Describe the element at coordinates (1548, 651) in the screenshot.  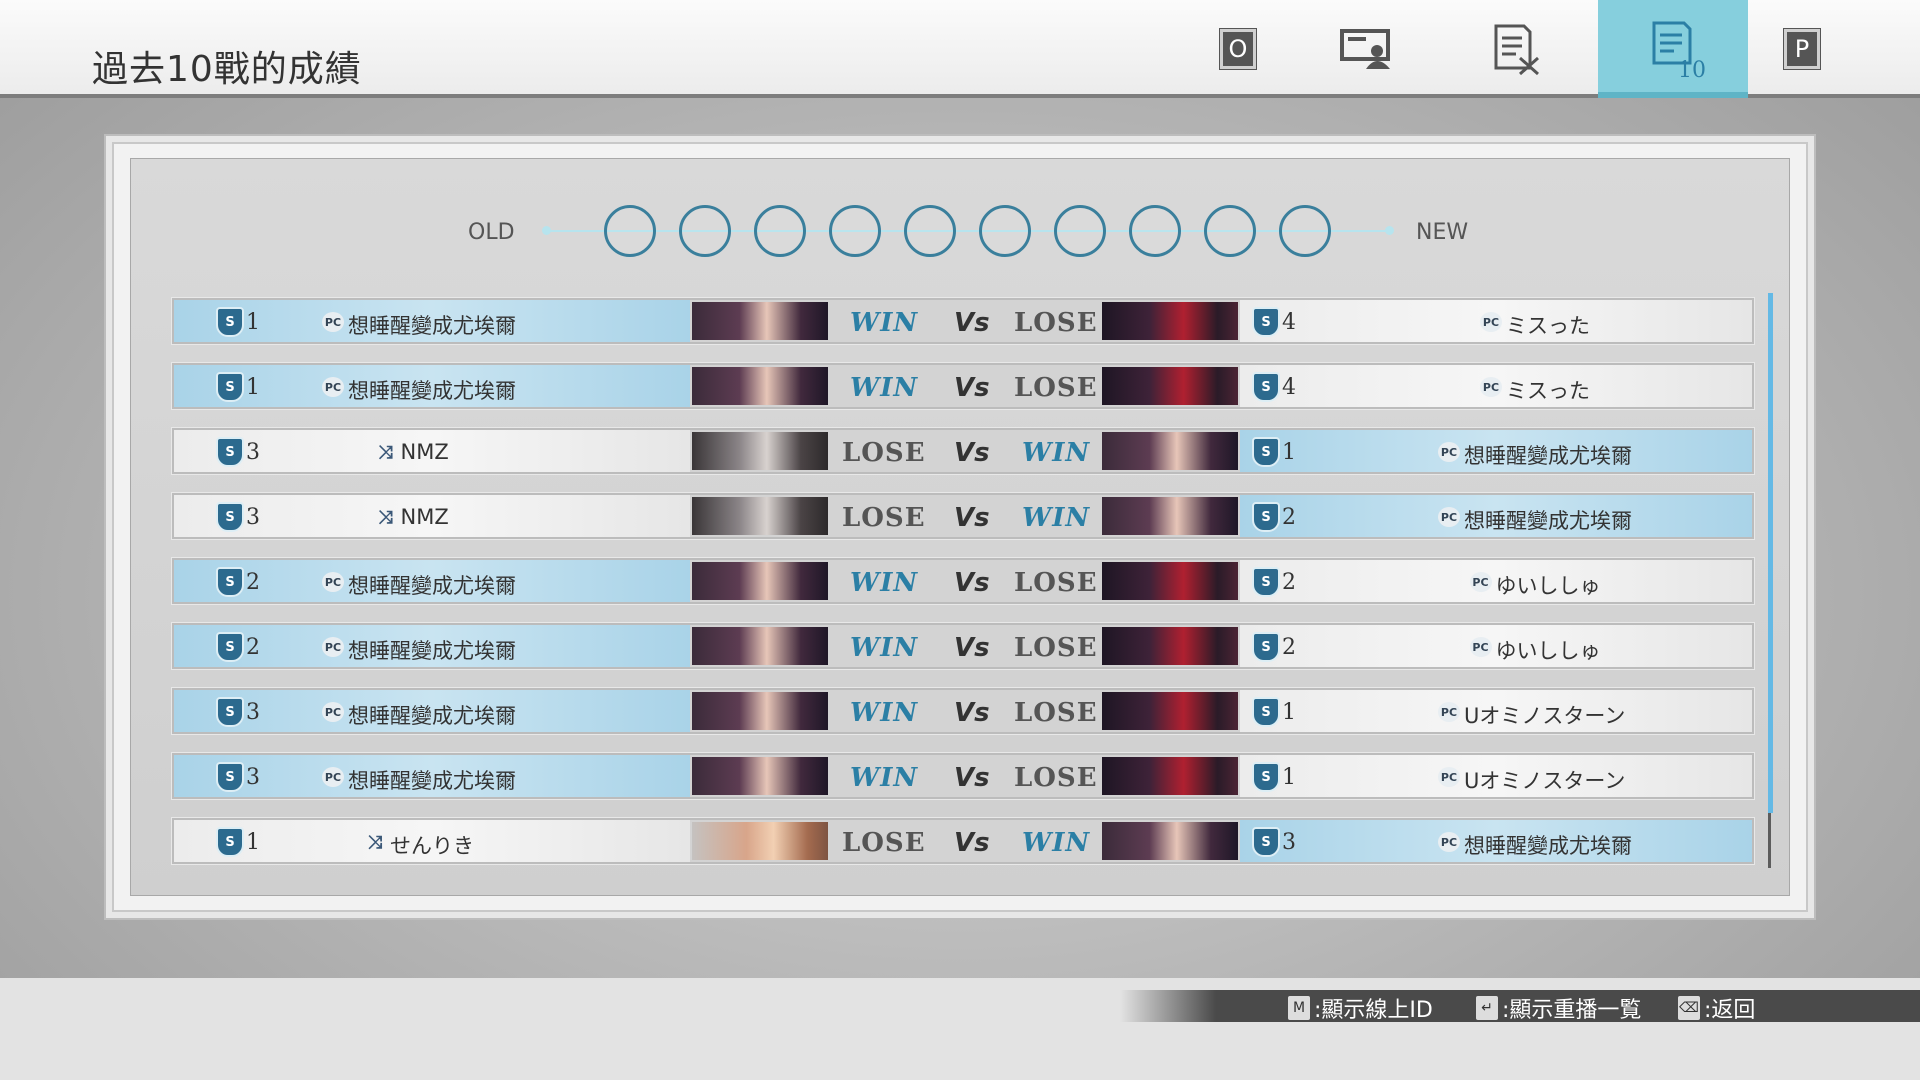
I see `right-player-name: ゆいししゅ` at that location.